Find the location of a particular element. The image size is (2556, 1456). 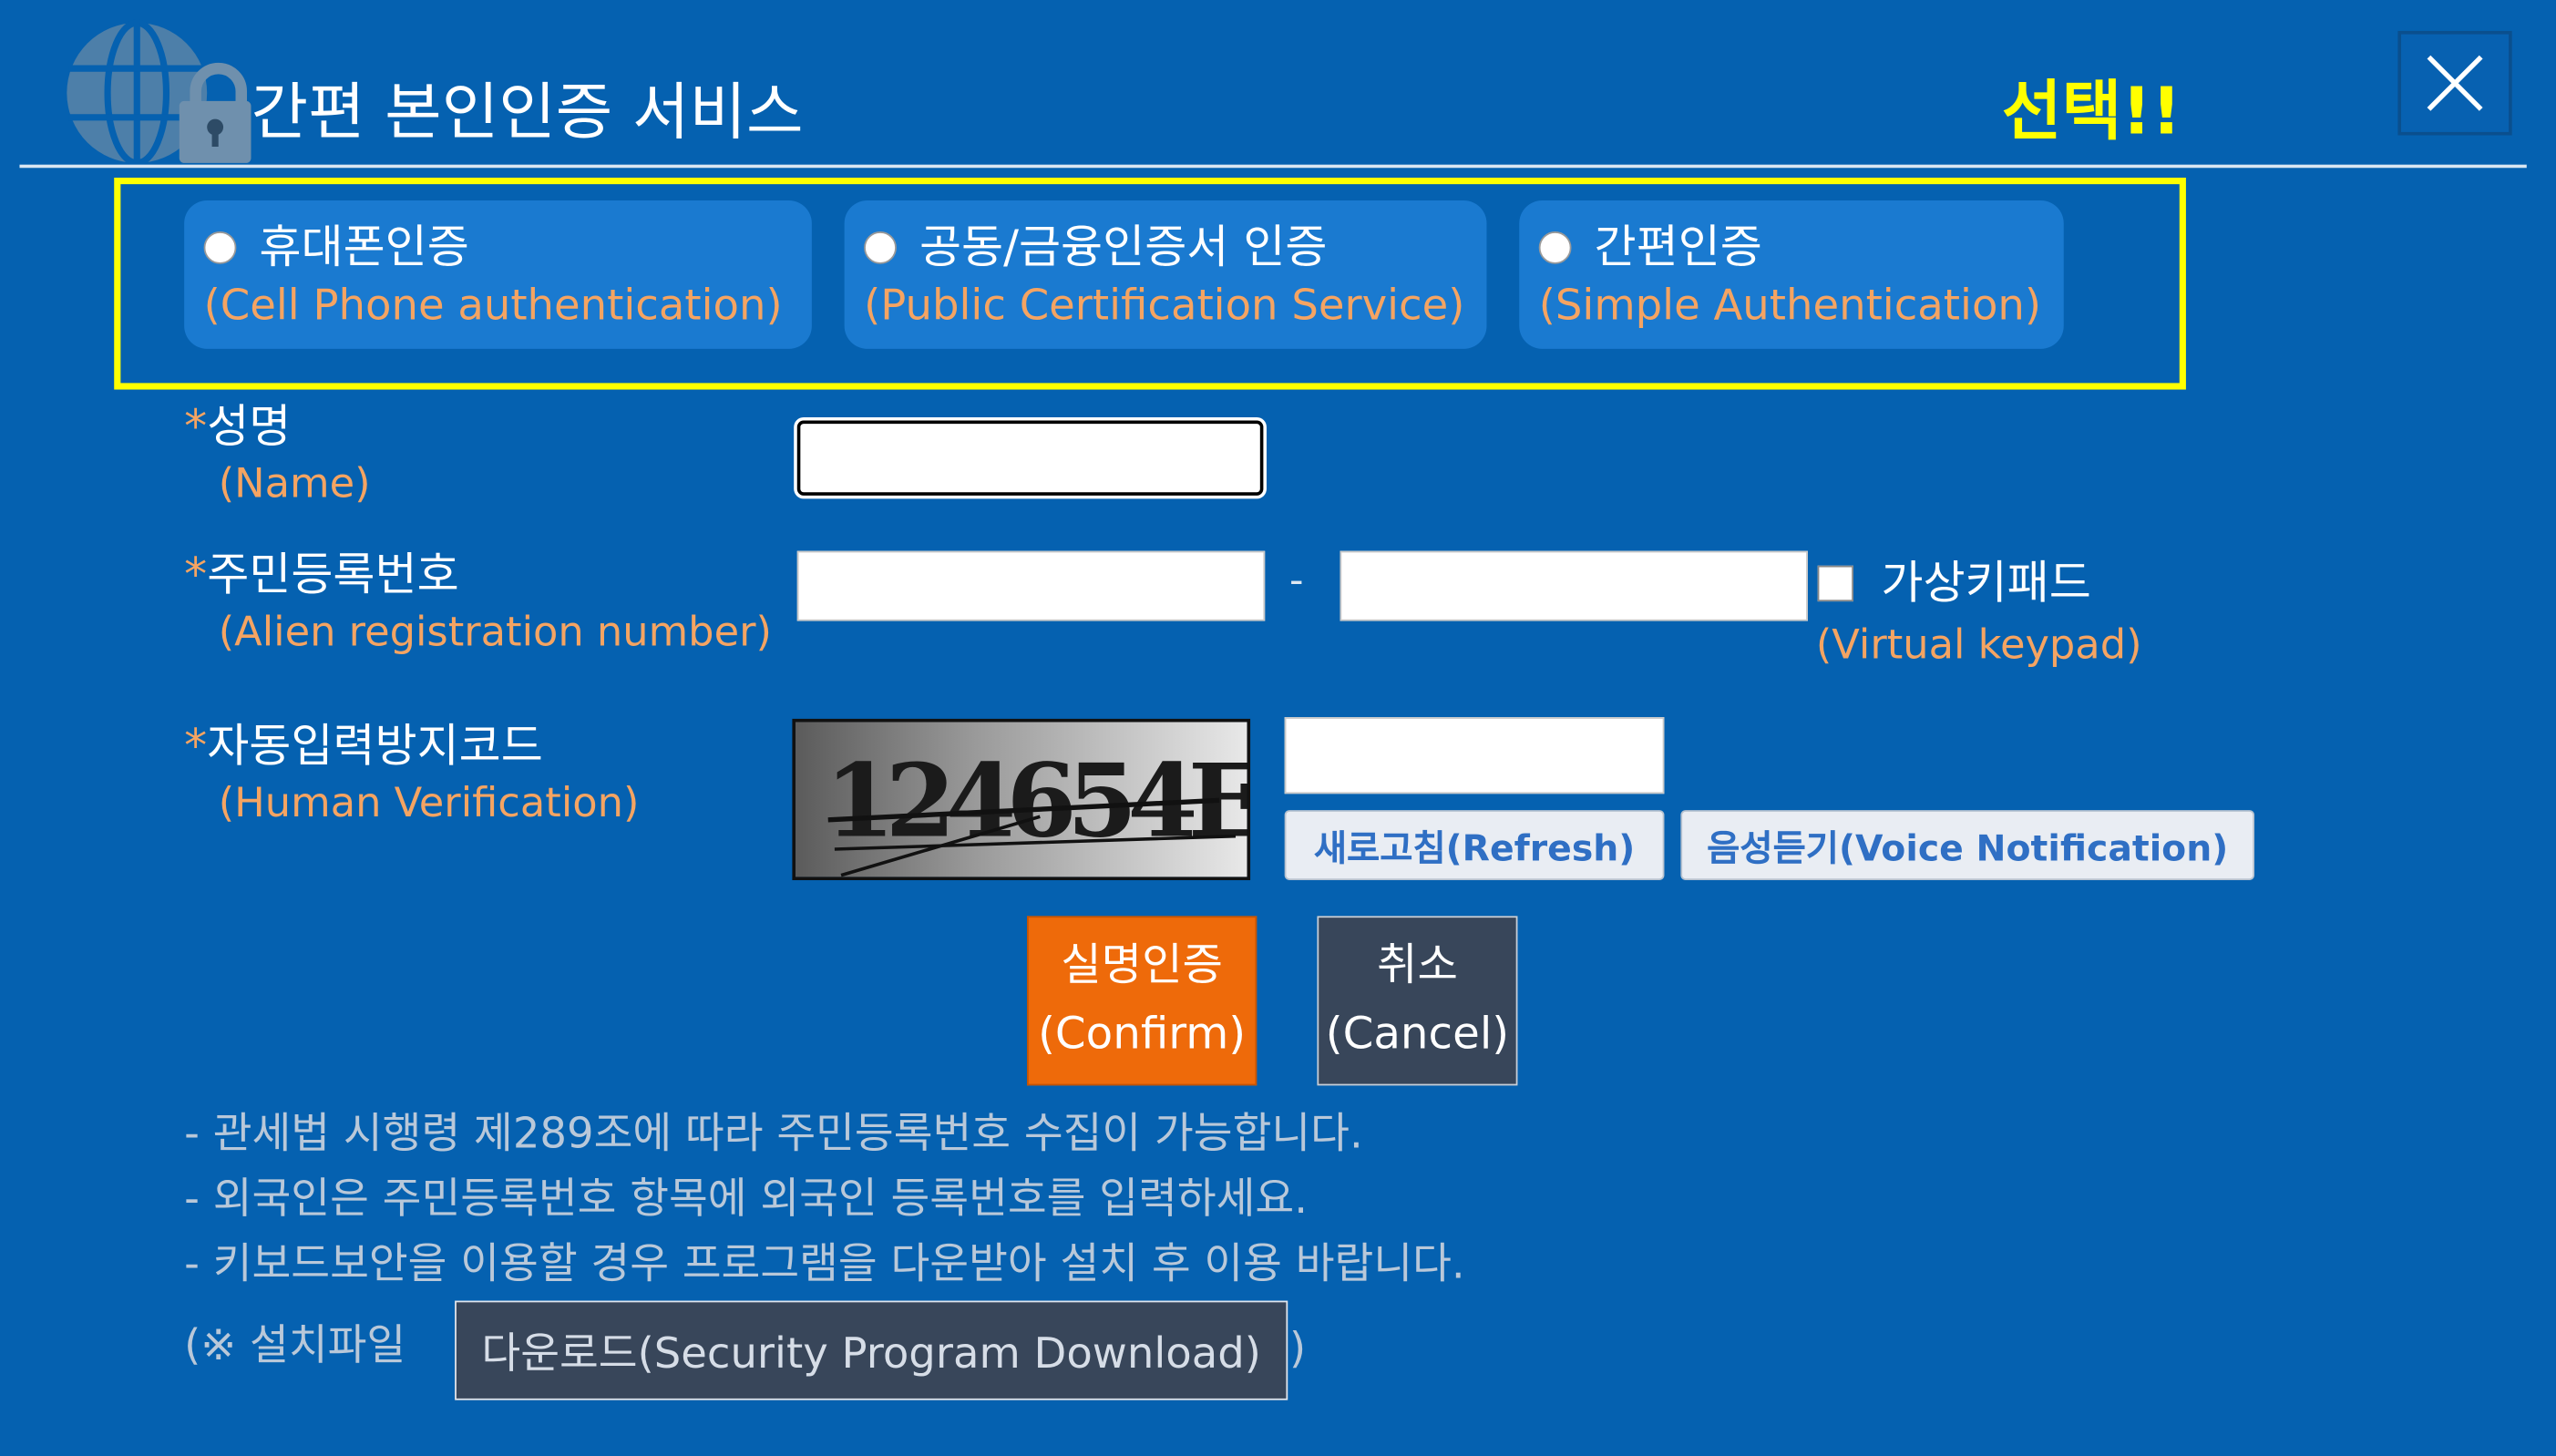

name-label: *성명 (Name) is located at coordinates (277, 454).